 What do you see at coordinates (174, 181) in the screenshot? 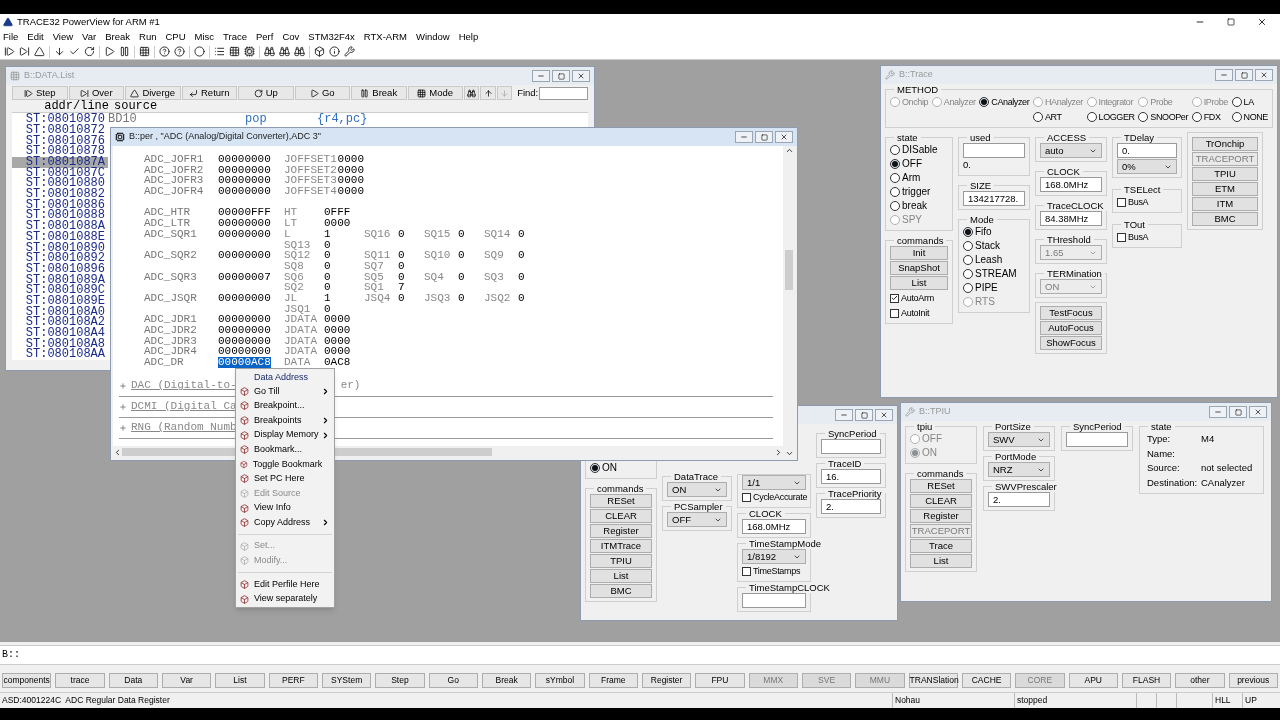
I see `register-name: ADC_JOFR3` at bounding box center [174, 181].